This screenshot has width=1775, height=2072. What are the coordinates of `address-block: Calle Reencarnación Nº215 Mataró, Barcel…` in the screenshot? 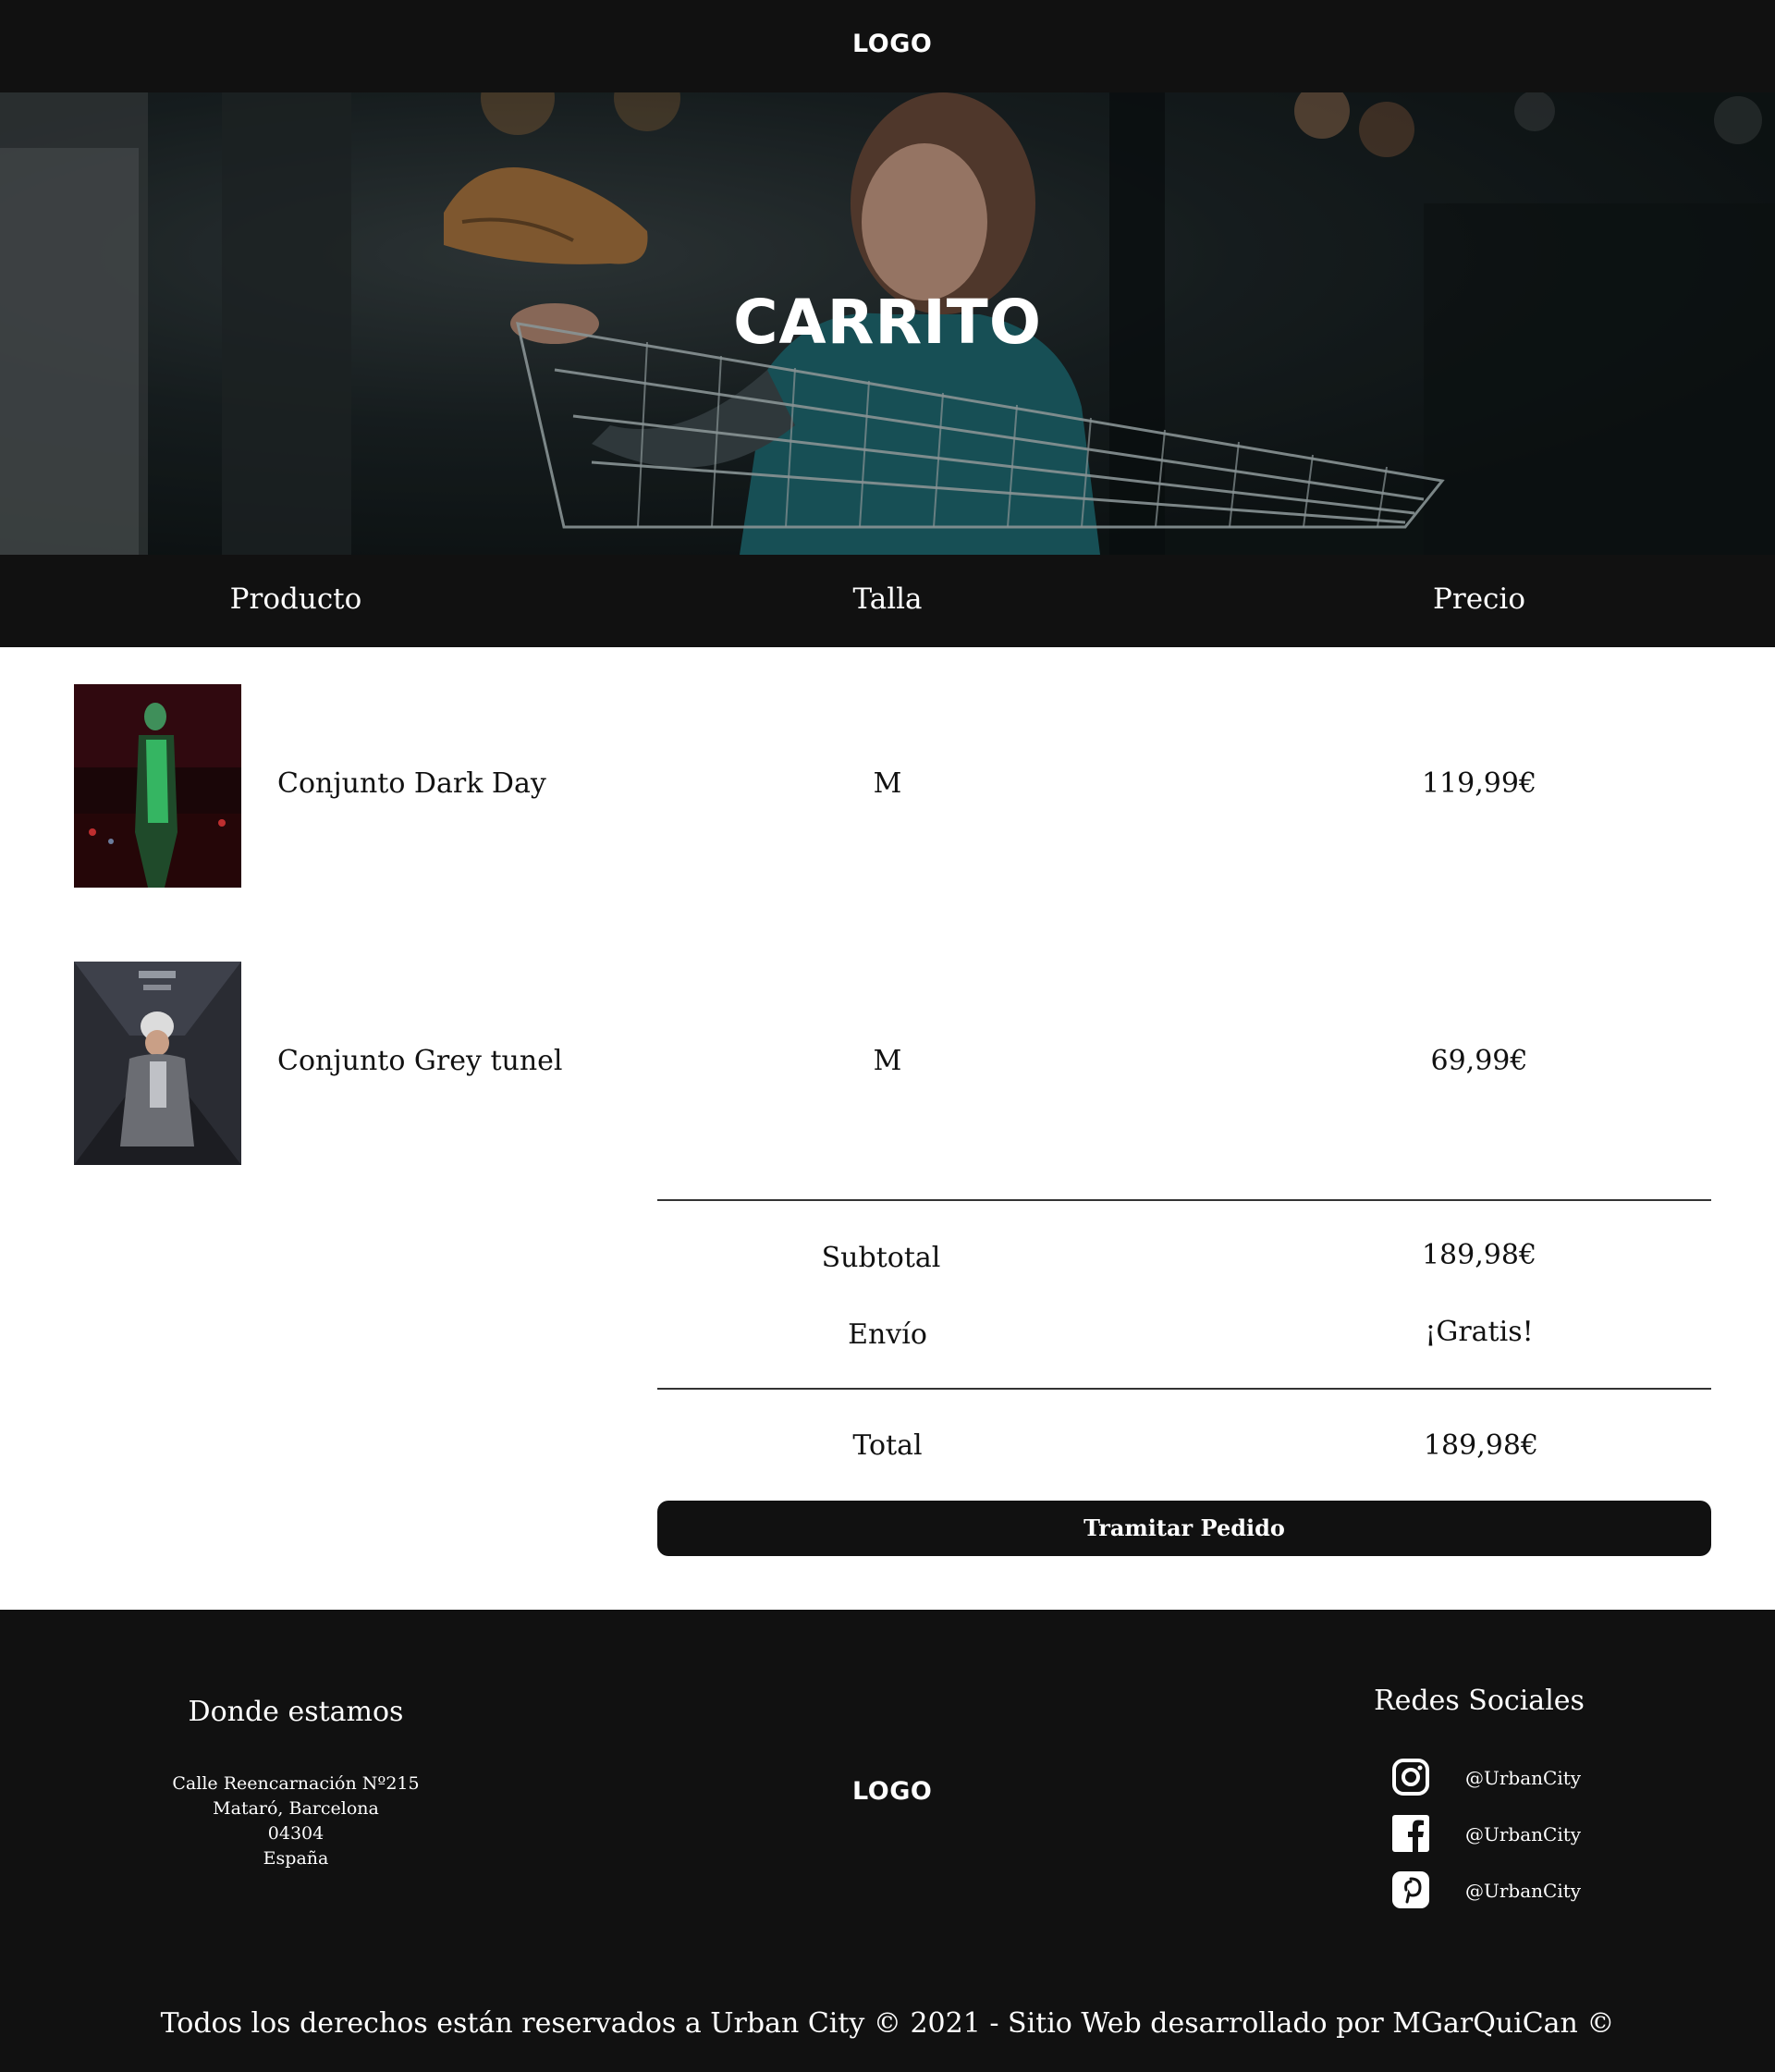 It's located at (296, 1821).